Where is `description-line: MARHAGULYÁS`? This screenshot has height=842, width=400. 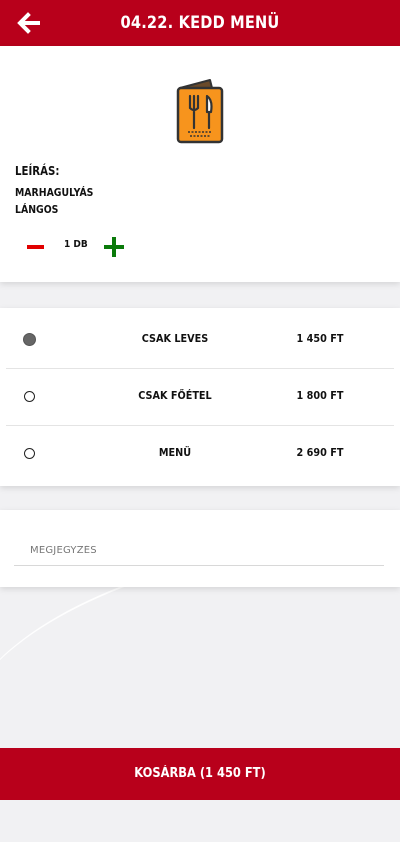
description-line: MARHAGULYÁS is located at coordinates (54, 192).